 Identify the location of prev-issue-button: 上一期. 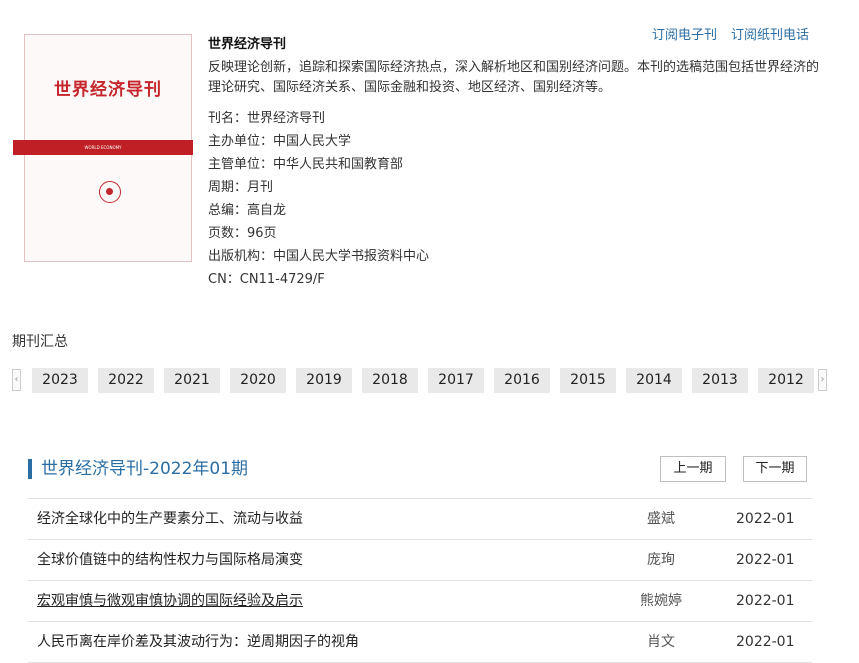
(693, 469).